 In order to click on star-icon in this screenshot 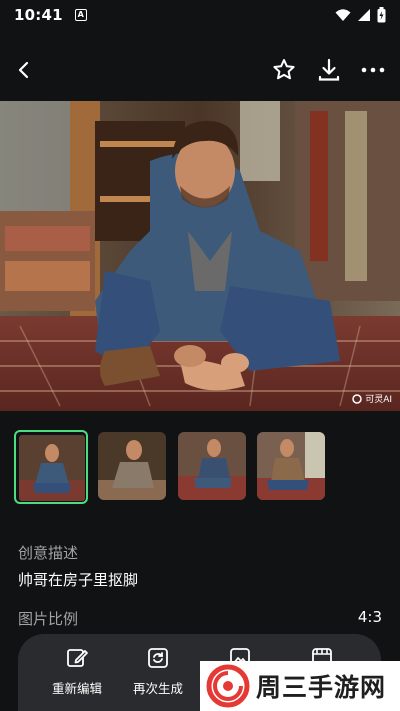, I will do `click(284, 69)`.